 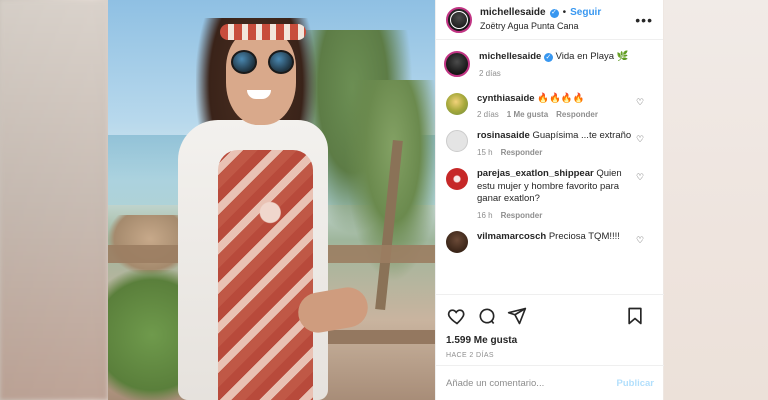 What do you see at coordinates (265, 275) in the screenshot?
I see `photo-dress` at bounding box center [265, 275].